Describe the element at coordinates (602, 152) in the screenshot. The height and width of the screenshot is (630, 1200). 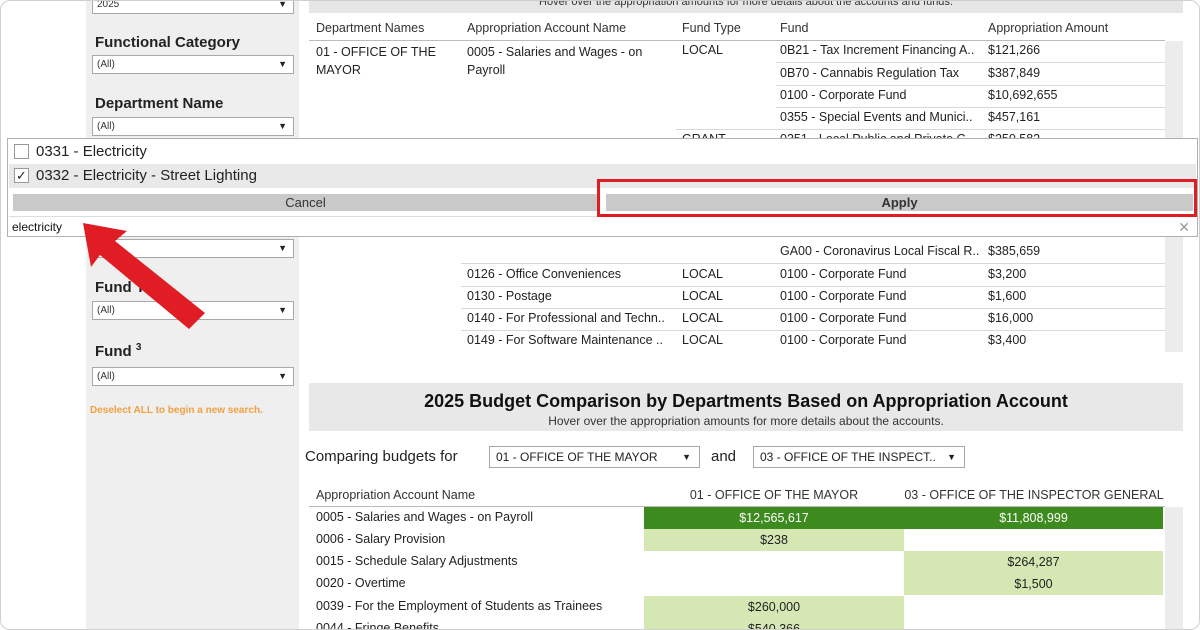
I see `dropdown-option: 0331 - Electricity` at that location.